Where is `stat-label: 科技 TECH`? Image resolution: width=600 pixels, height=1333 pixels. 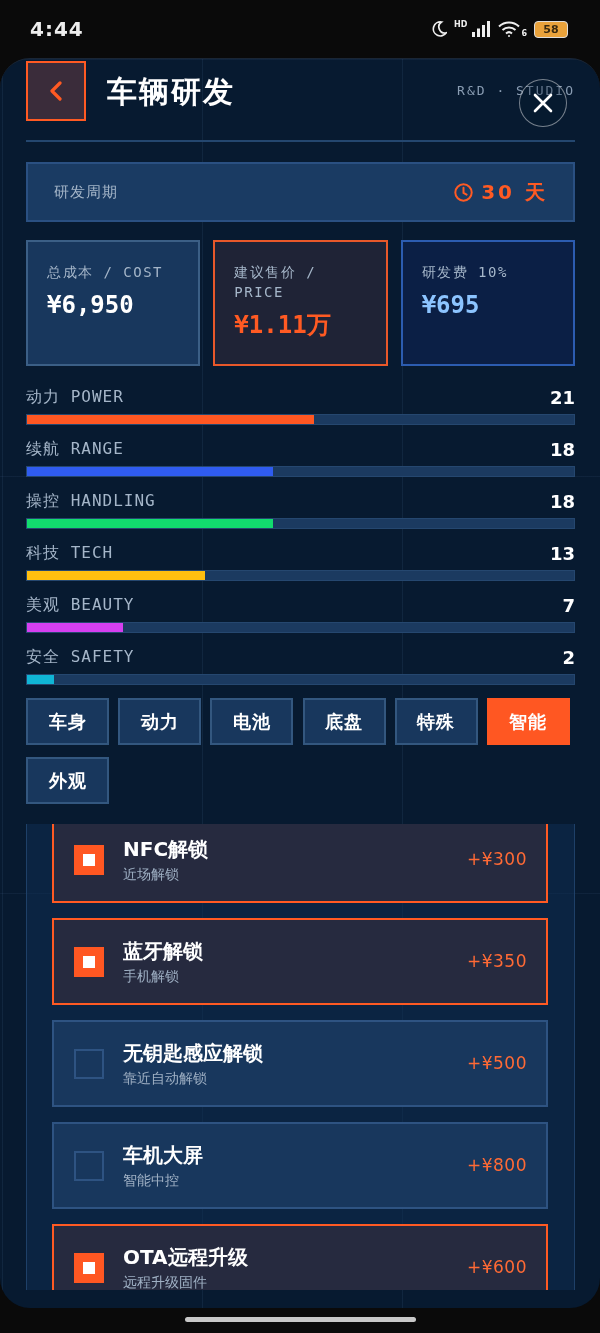
stat-label: 科技 TECH is located at coordinates (70, 553).